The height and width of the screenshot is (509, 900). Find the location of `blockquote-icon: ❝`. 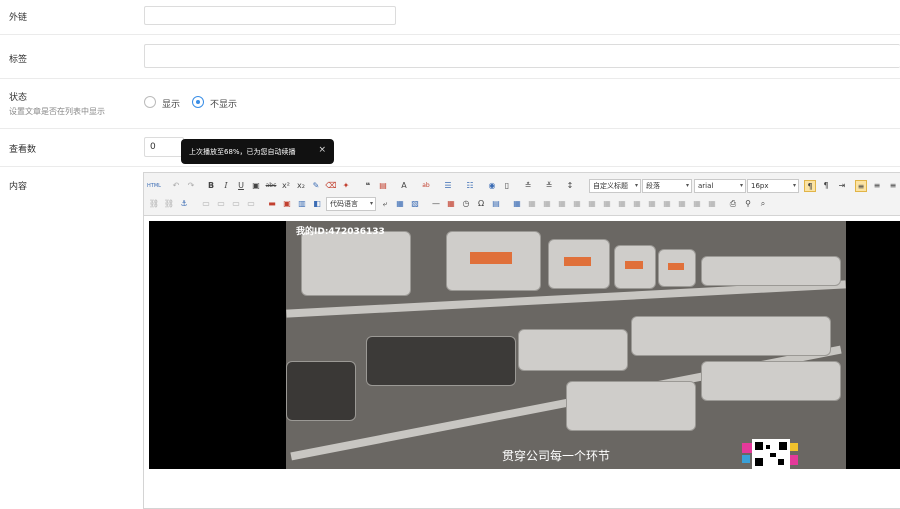

blockquote-icon: ❝ is located at coordinates (368, 186).